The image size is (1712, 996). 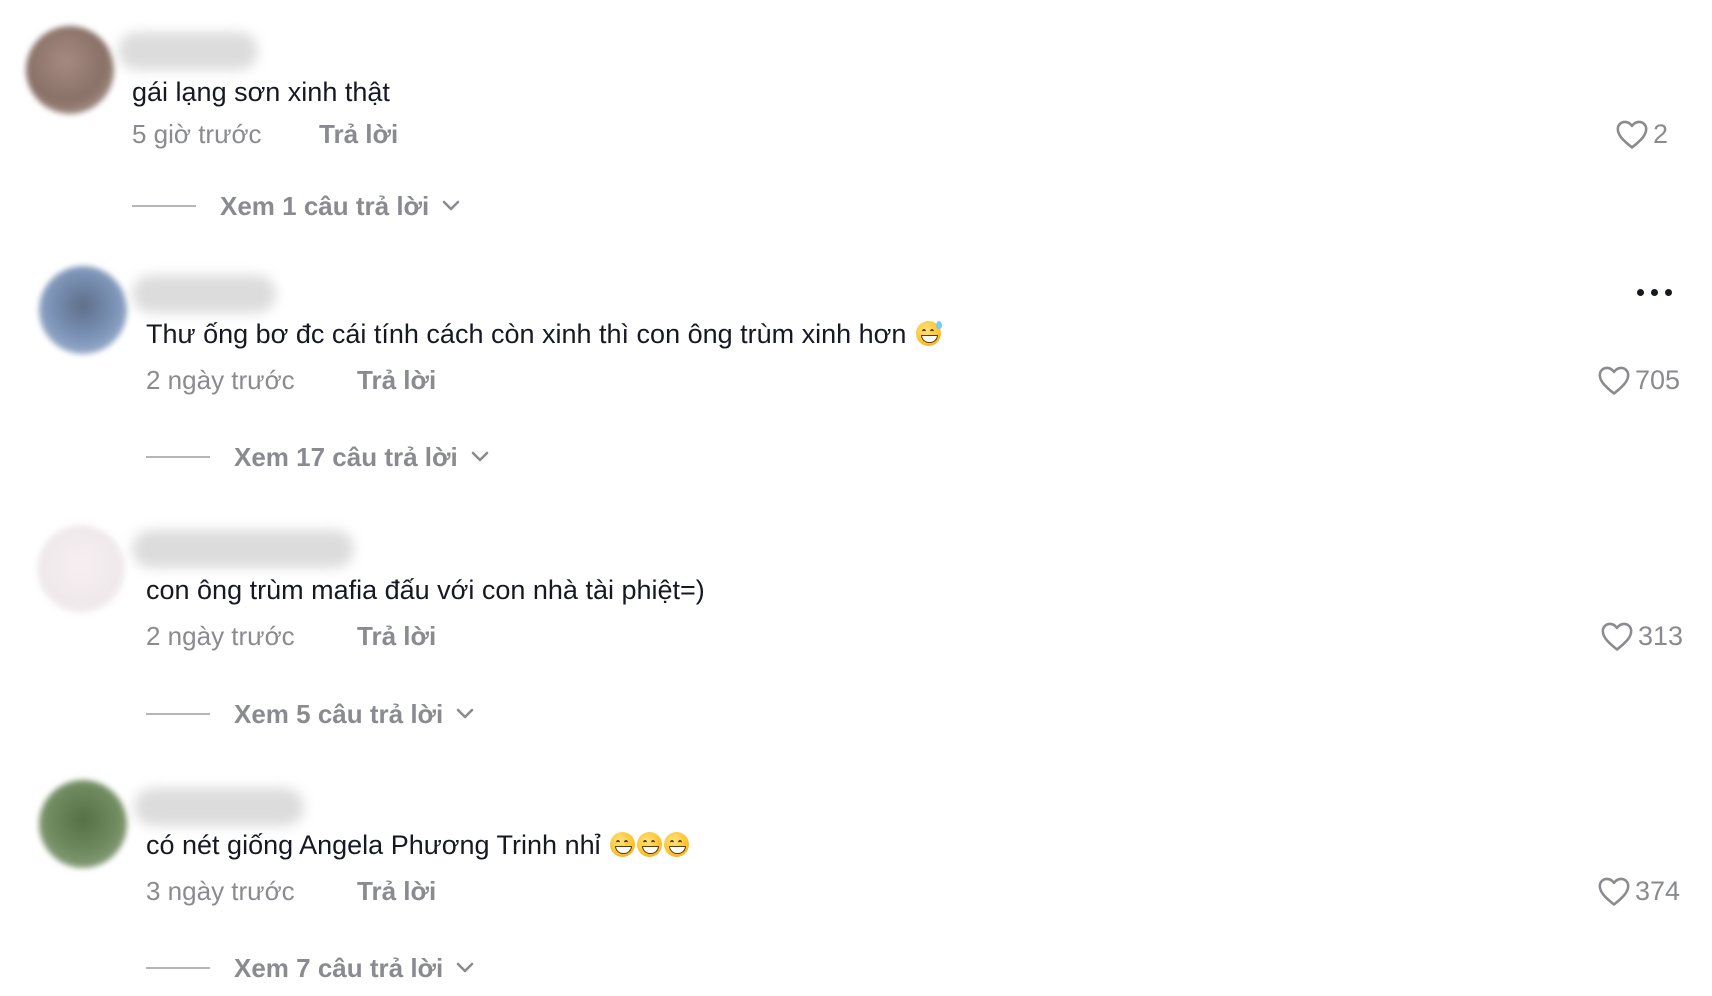 What do you see at coordinates (1658, 379) in the screenshot?
I see `like-count: 705` at bounding box center [1658, 379].